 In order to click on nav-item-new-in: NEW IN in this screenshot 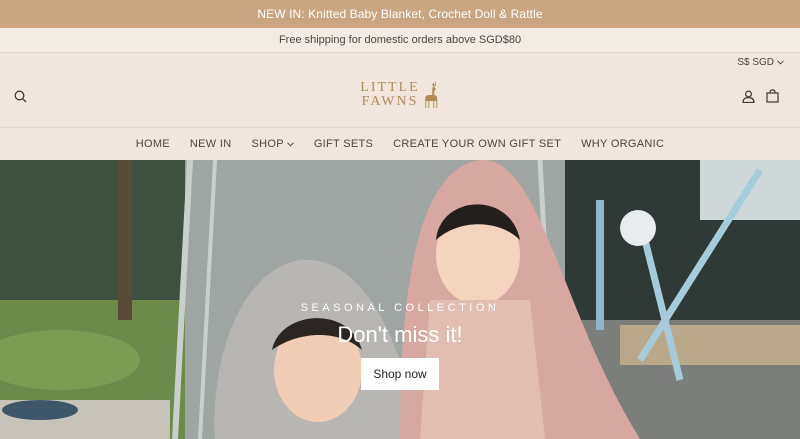, I will do `click(211, 144)`.